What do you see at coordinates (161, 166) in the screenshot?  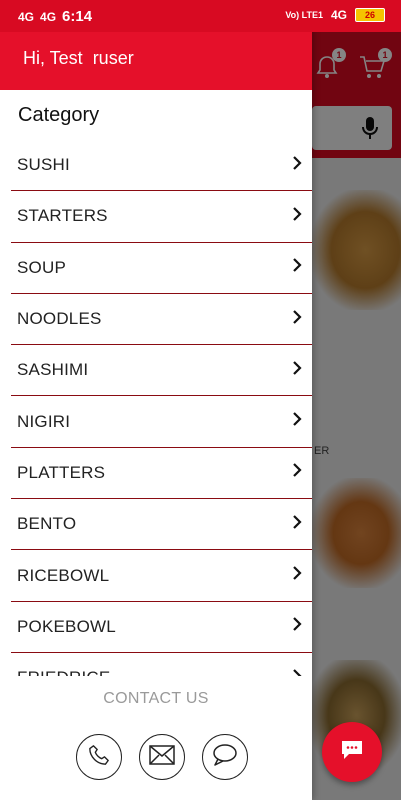 I see `category-item-sushi: SUSHI` at bounding box center [161, 166].